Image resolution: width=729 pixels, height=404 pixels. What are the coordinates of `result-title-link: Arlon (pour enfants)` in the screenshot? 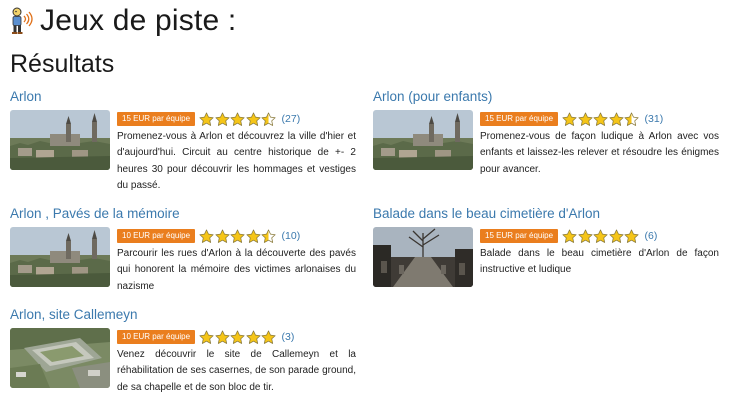 It's located at (546, 98).